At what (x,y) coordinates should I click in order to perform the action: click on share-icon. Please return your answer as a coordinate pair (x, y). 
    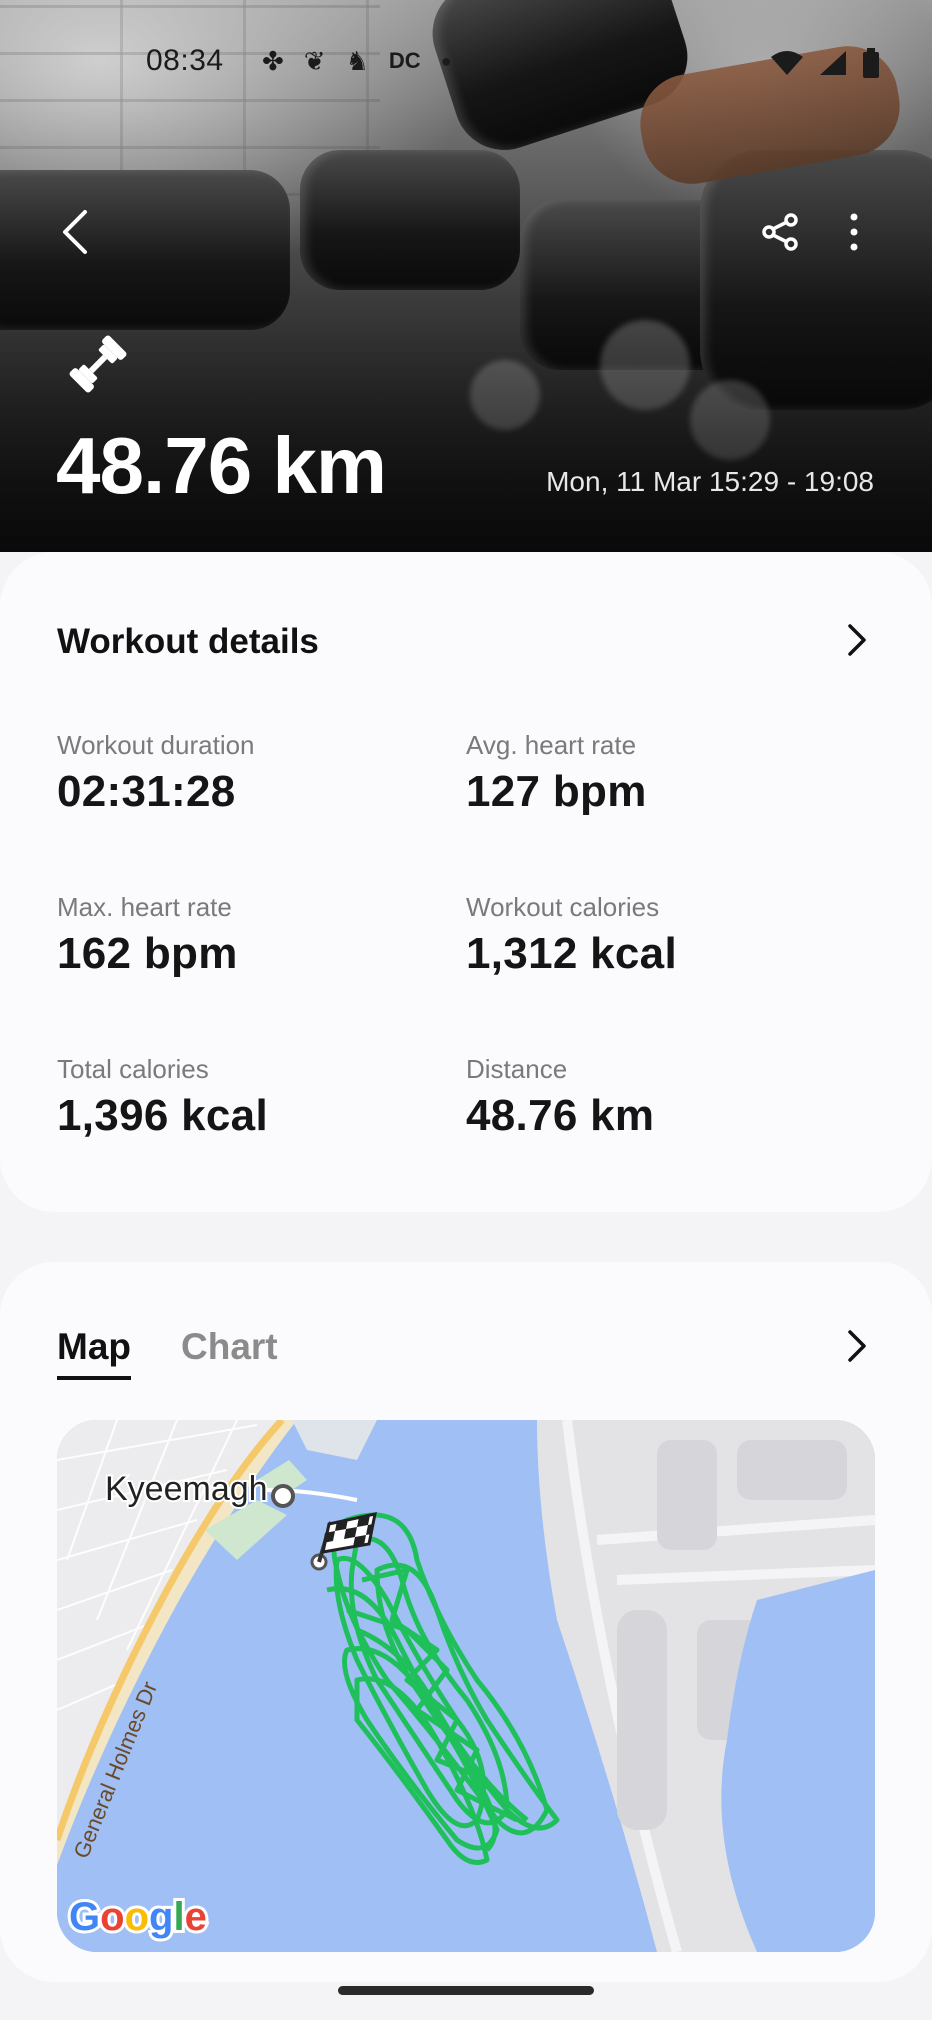
    Looking at the image, I should click on (780, 232).